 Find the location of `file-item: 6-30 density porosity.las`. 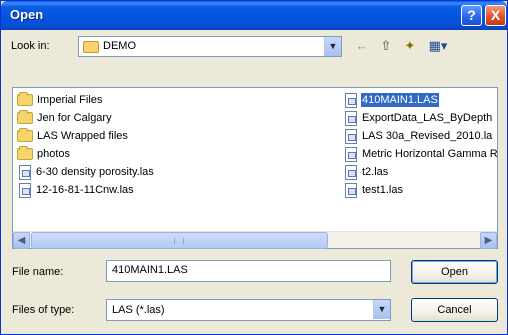

file-item: 6-30 density porosity.las is located at coordinates (86, 172).